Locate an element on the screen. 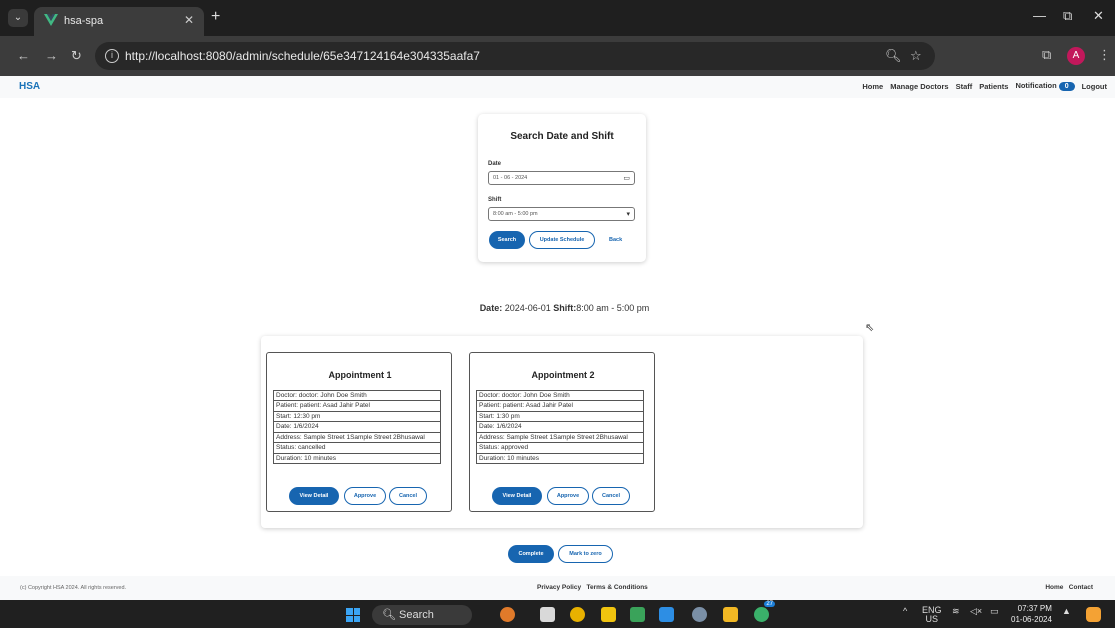 The height and width of the screenshot is (628, 1115). tray-chevron-up-icon: ^ is located at coordinates (905, 611).